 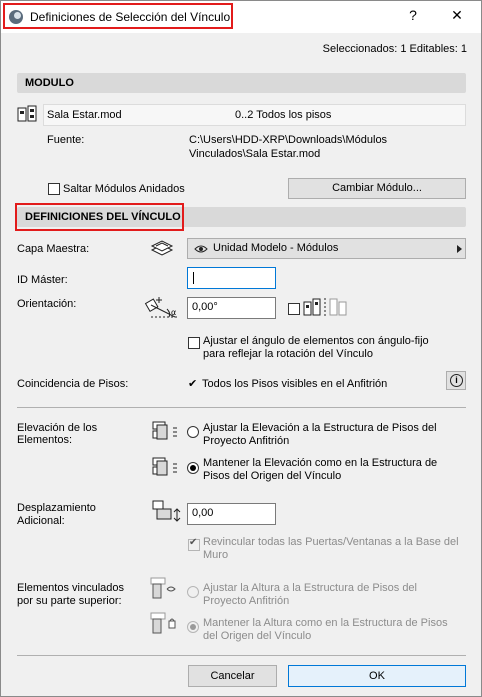 I want to click on top-linked-label-line1: Elementos vinculados, so click(x=71, y=588).